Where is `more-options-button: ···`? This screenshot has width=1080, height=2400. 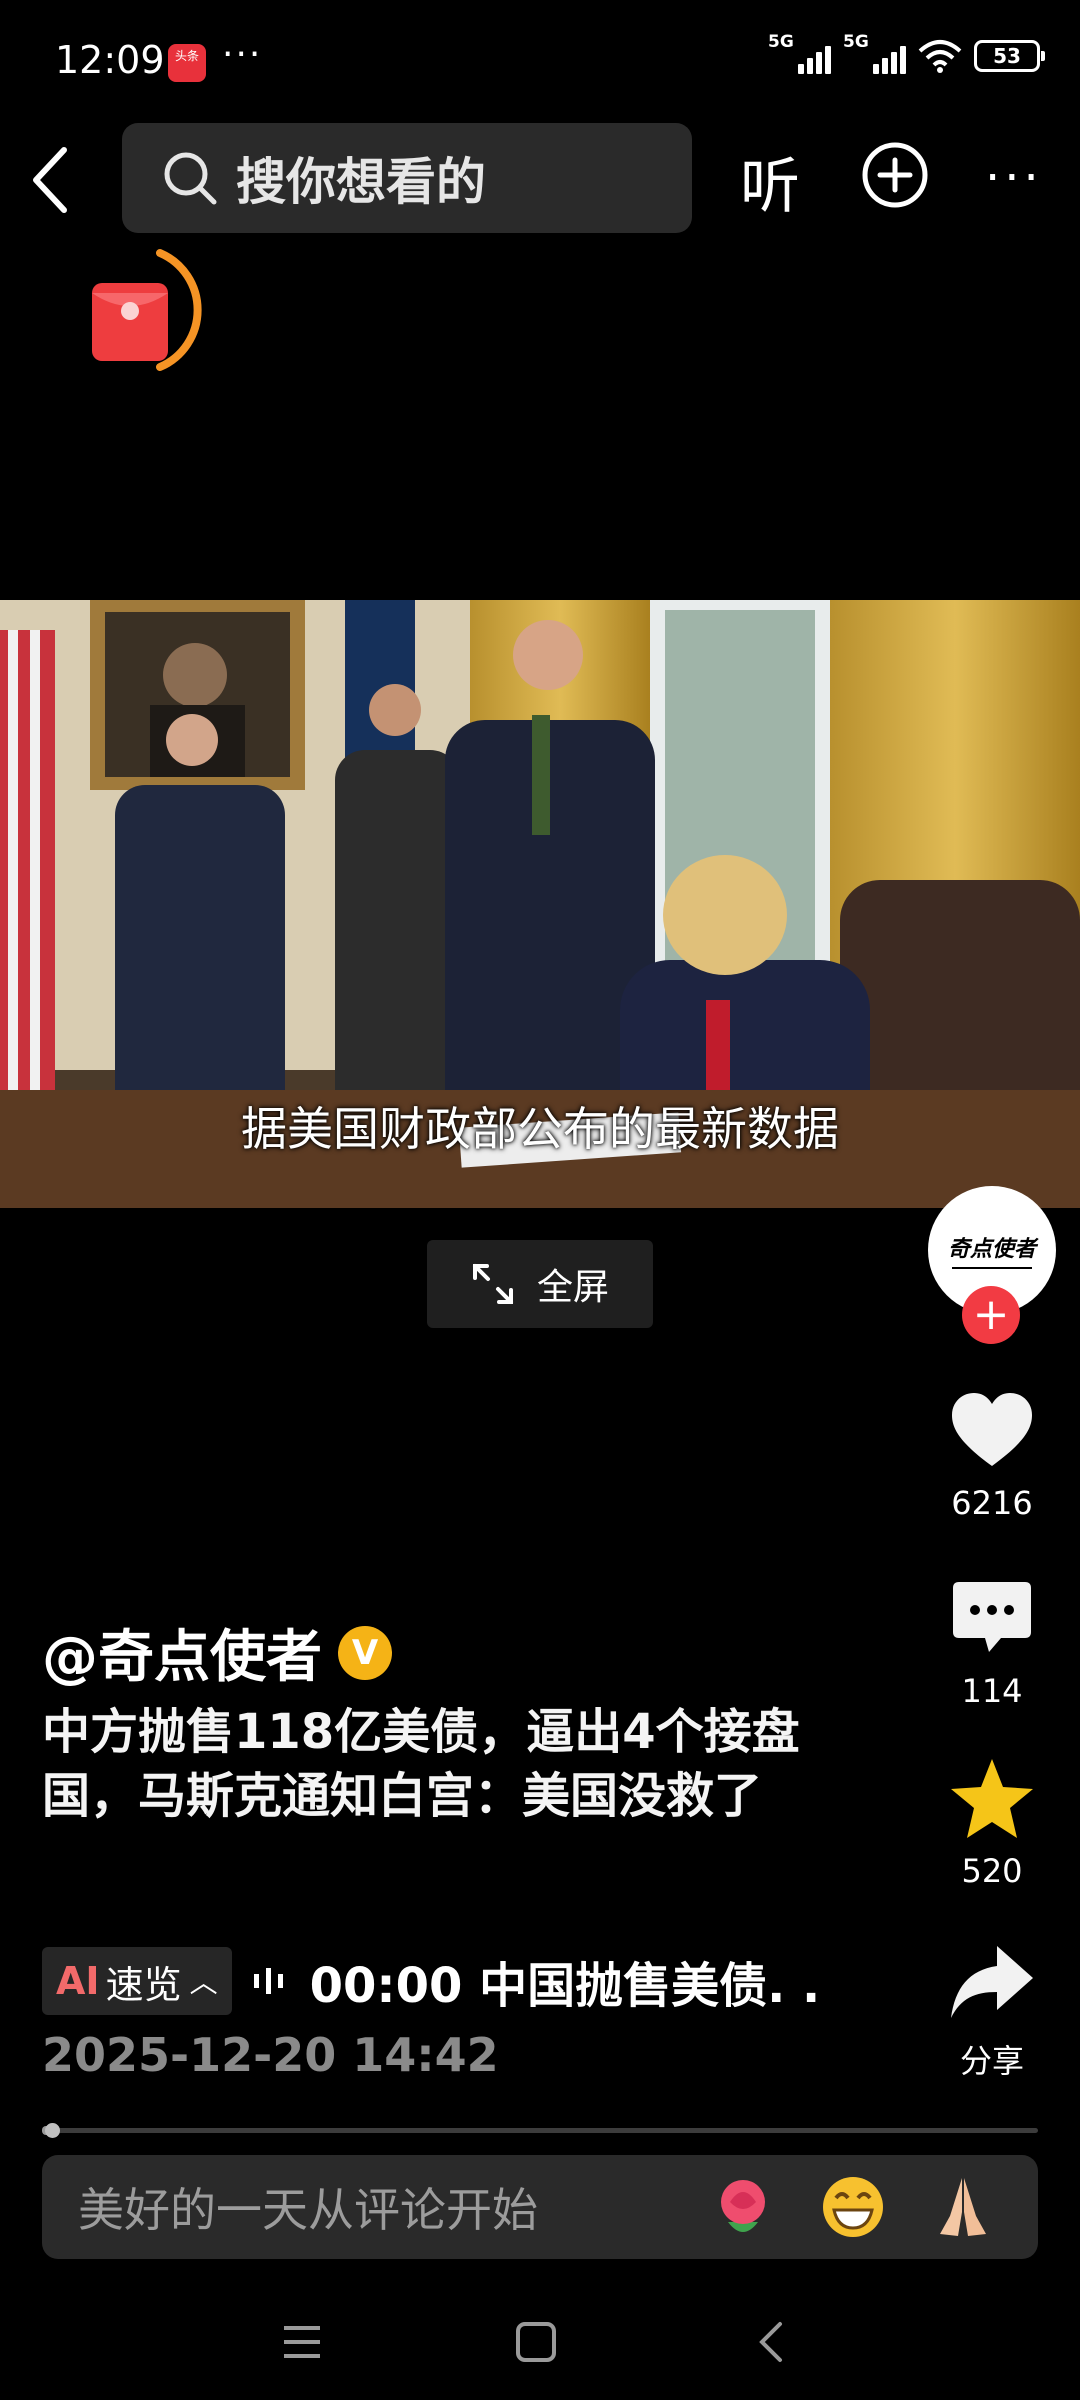 more-options-button: ··· is located at coordinates (1014, 178).